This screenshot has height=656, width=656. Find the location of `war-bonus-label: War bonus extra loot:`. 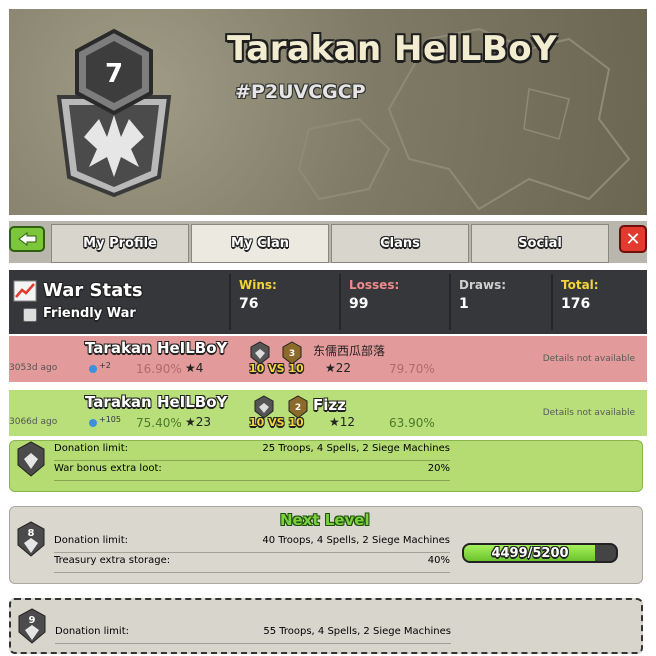

war-bonus-label: War bonus extra loot: is located at coordinates (108, 468).